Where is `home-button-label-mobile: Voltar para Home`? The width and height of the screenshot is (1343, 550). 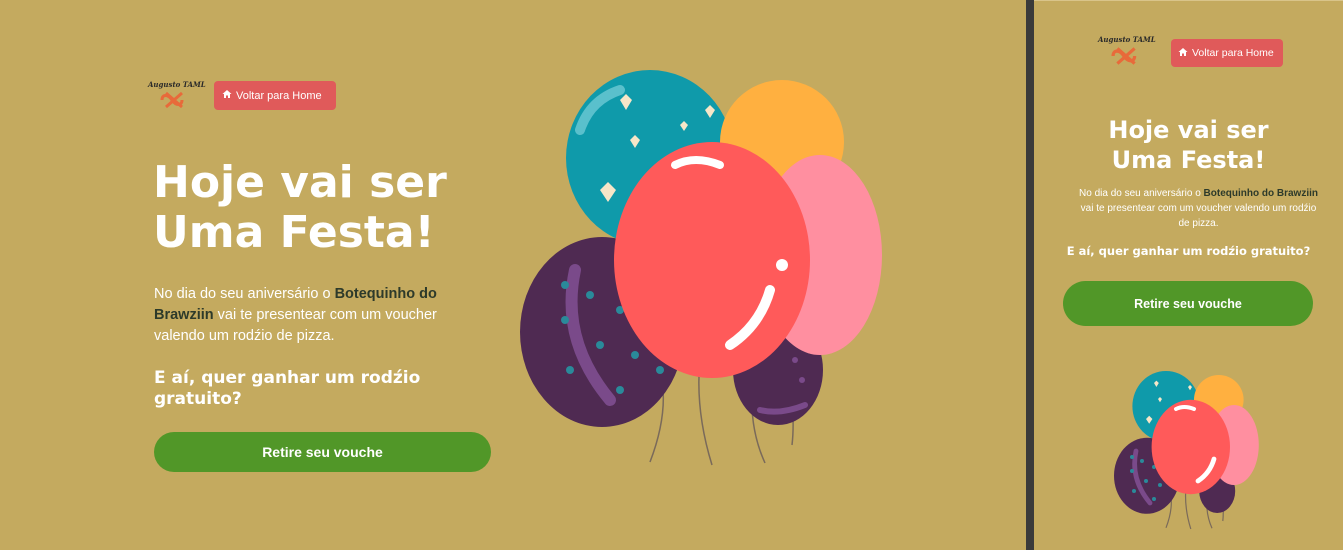
home-button-label-mobile: Voltar para Home is located at coordinates (1233, 53).